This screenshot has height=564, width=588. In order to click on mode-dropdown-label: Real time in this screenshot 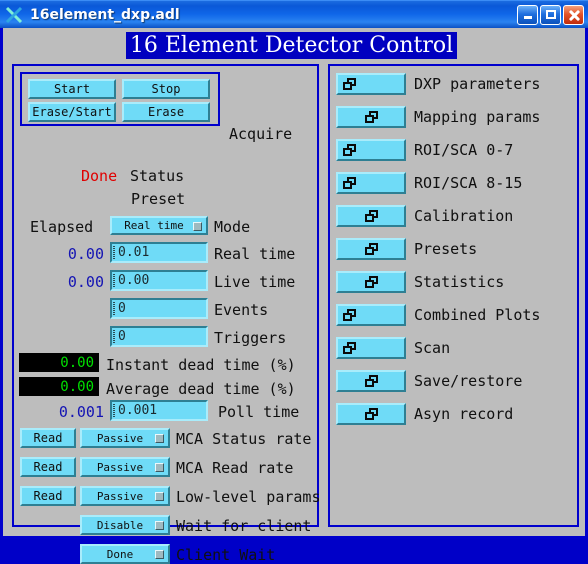, I will do `click(154, 225)`.